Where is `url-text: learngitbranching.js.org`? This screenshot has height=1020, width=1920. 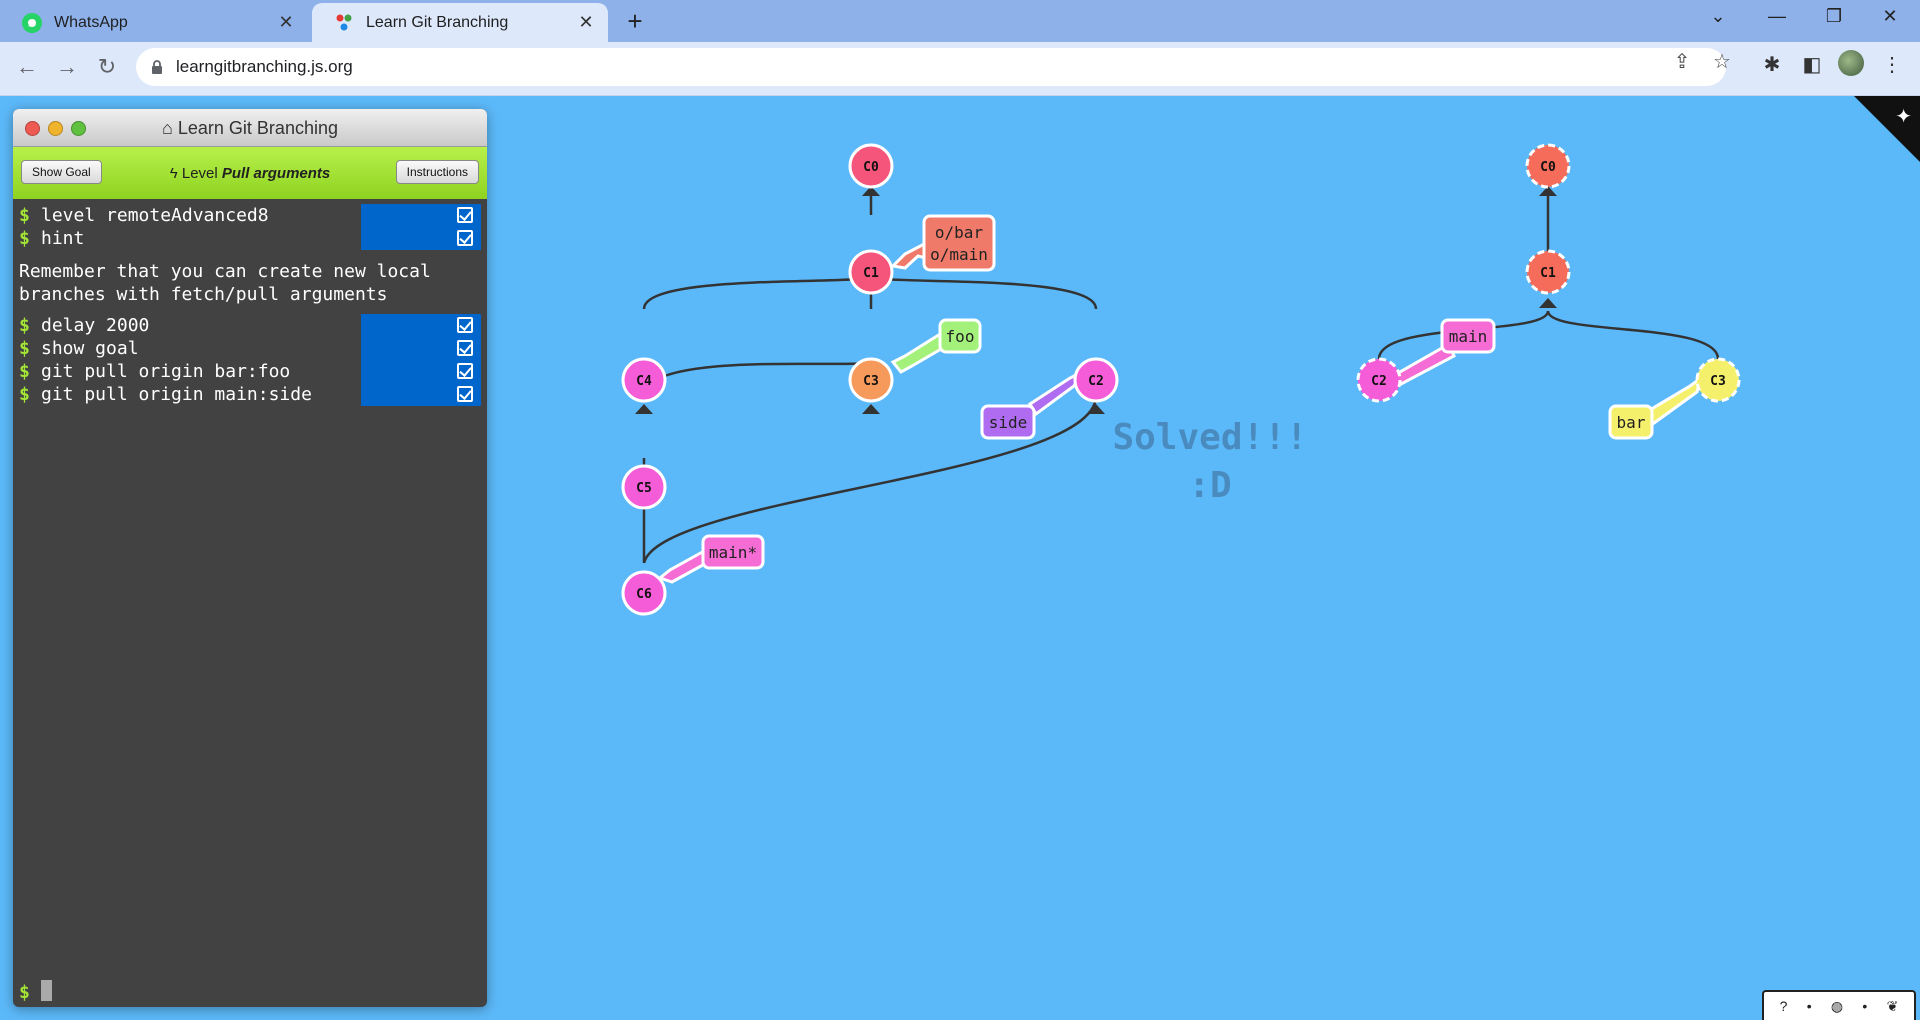 url-text: learngitbranching.js.org is located at coordinates (264, 66).